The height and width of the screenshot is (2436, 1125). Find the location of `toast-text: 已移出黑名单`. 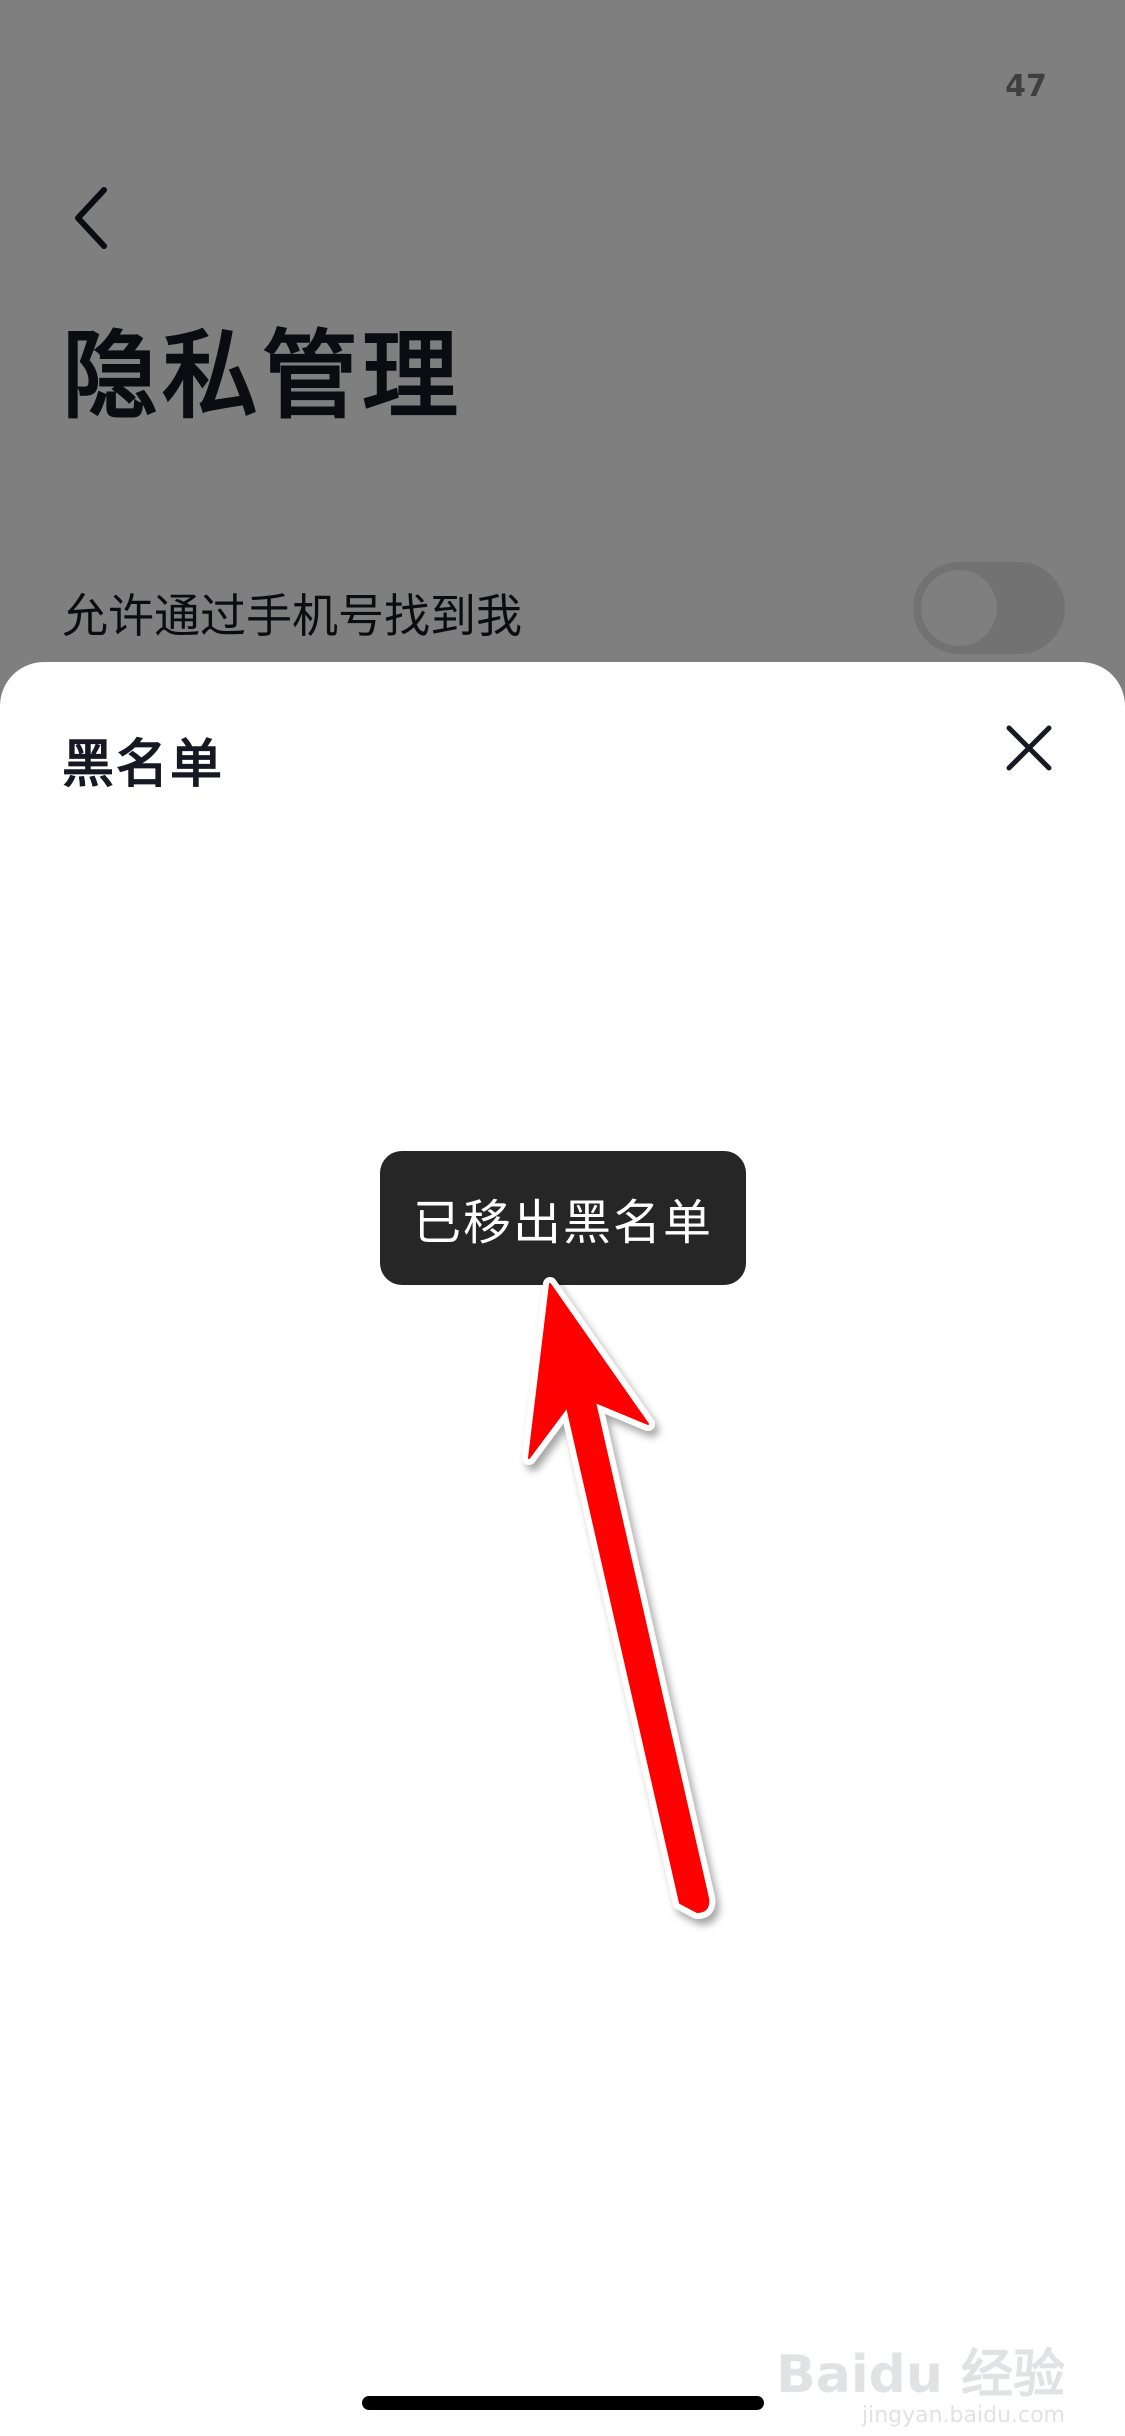

toast-text: 已移出黑名单 is located at coordinates (562, 1223).